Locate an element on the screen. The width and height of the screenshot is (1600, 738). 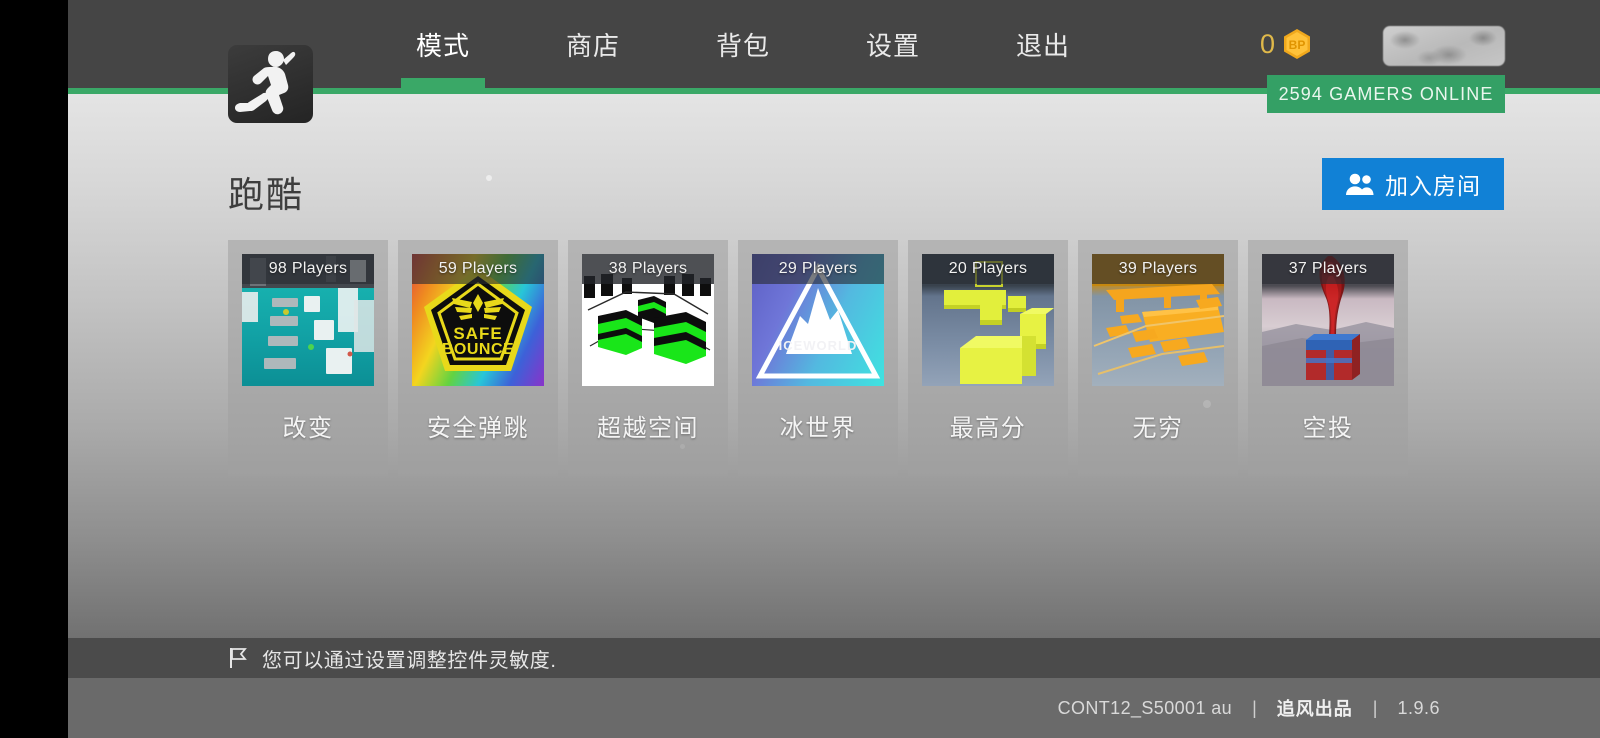
online-count-banner: 2594 GAMERS ONLINE is located at coordinates (1386, 94).